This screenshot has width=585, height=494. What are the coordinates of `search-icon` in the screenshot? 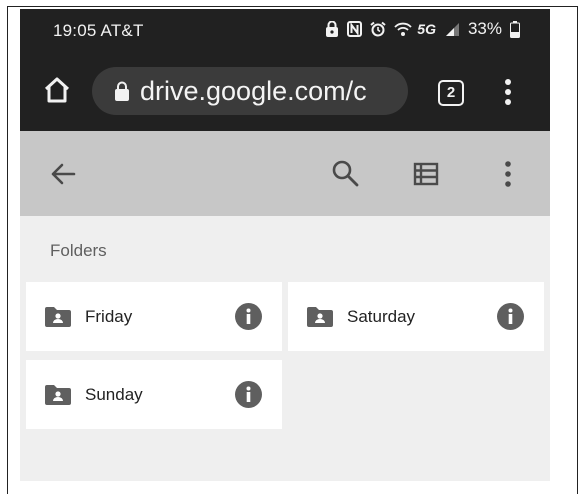 It's located at (345, 173).